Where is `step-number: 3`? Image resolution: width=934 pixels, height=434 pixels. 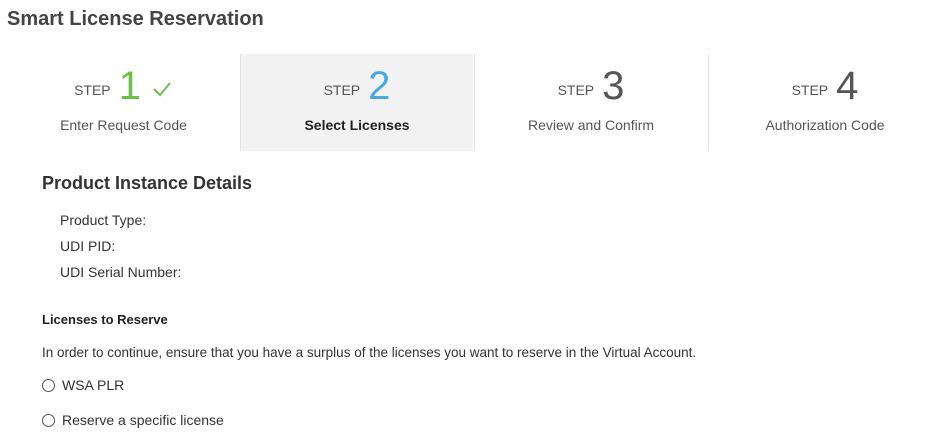
step-number: 3 is located at coordinates (613, 86).